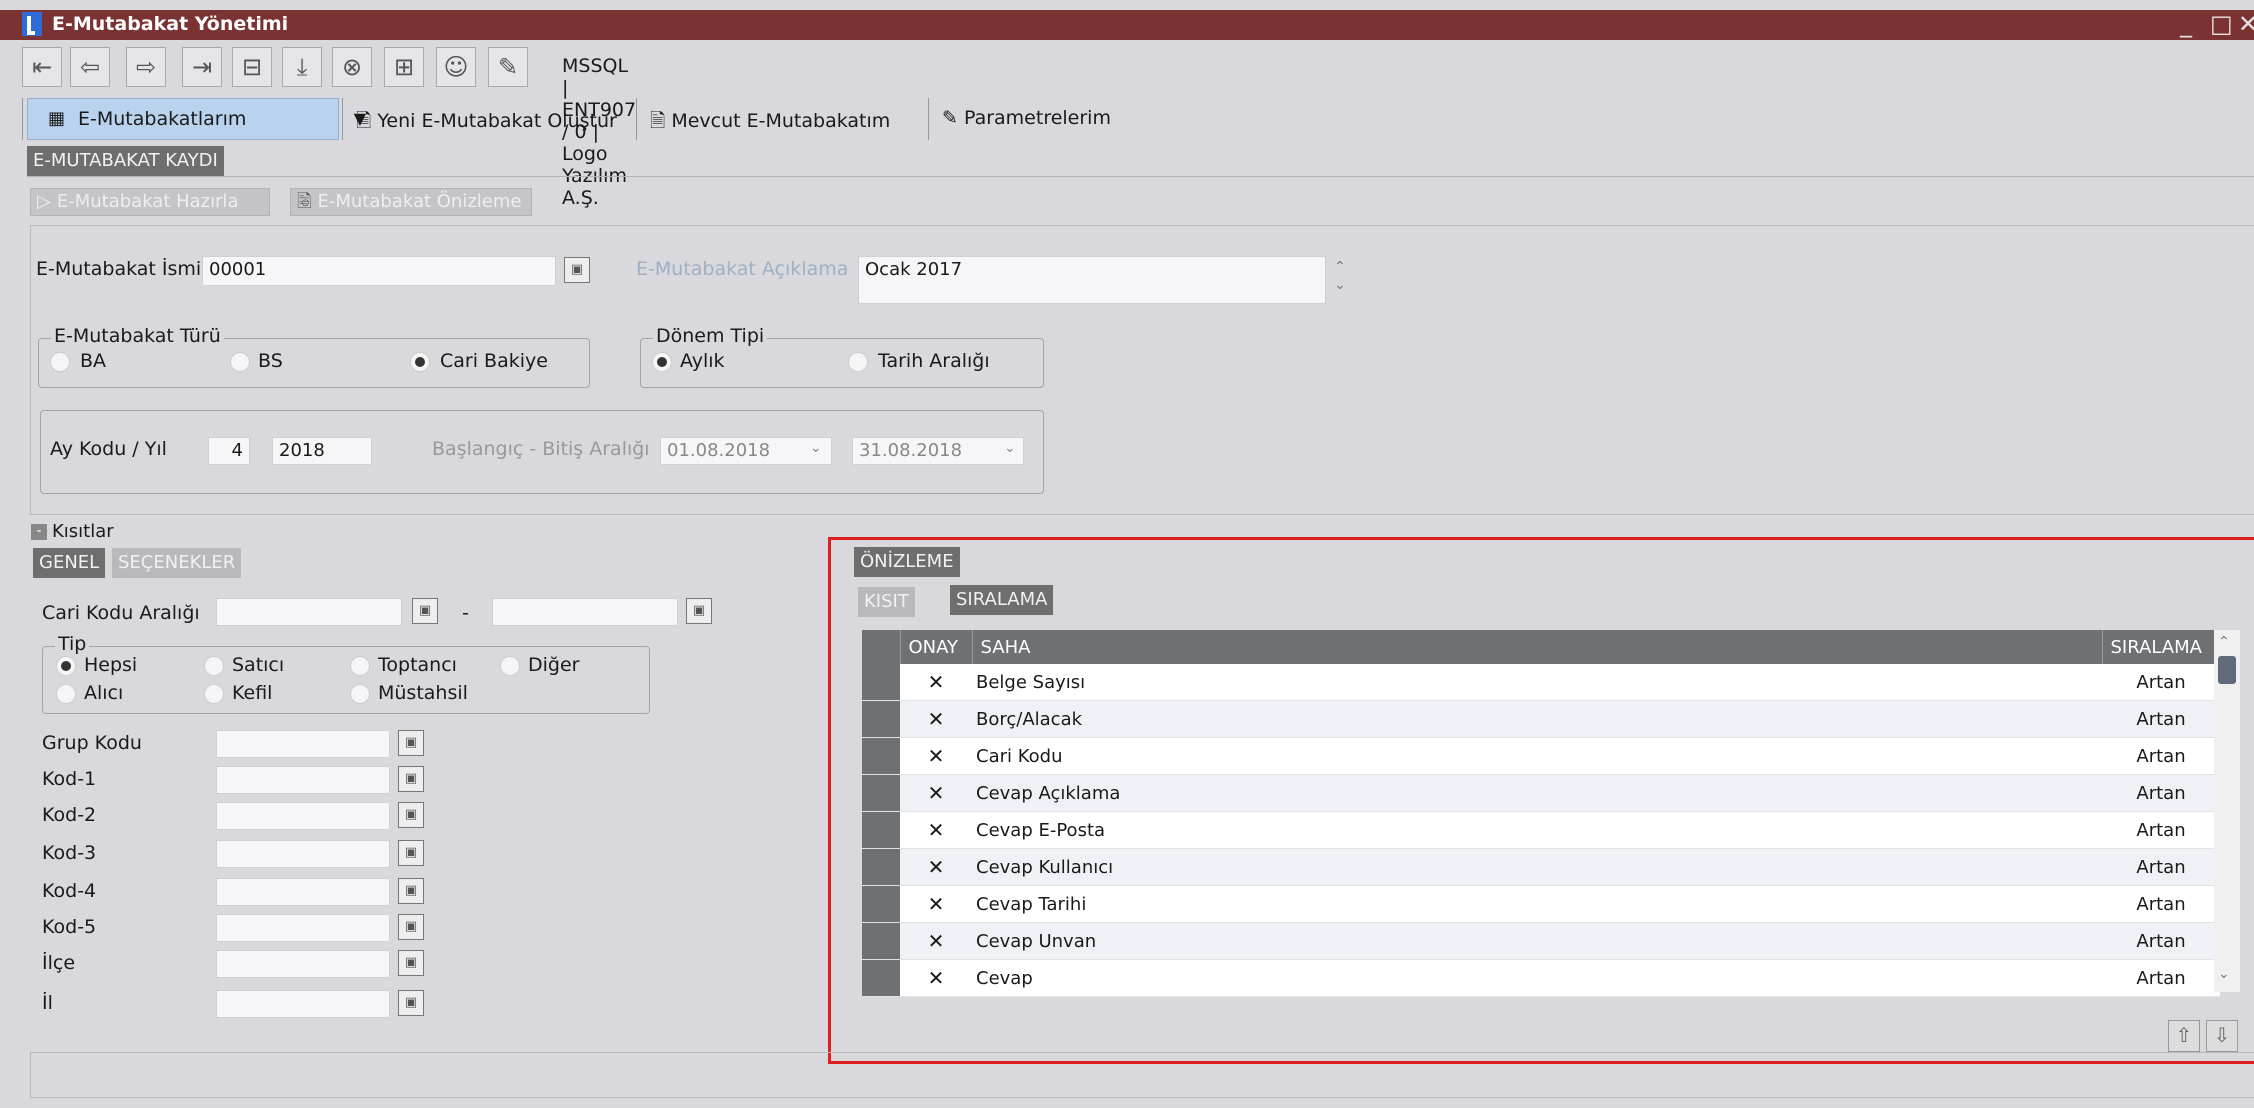 This screenshot has width=2254, height=1108. I want to click on last-record-button: ⇥, so click(202, 67).